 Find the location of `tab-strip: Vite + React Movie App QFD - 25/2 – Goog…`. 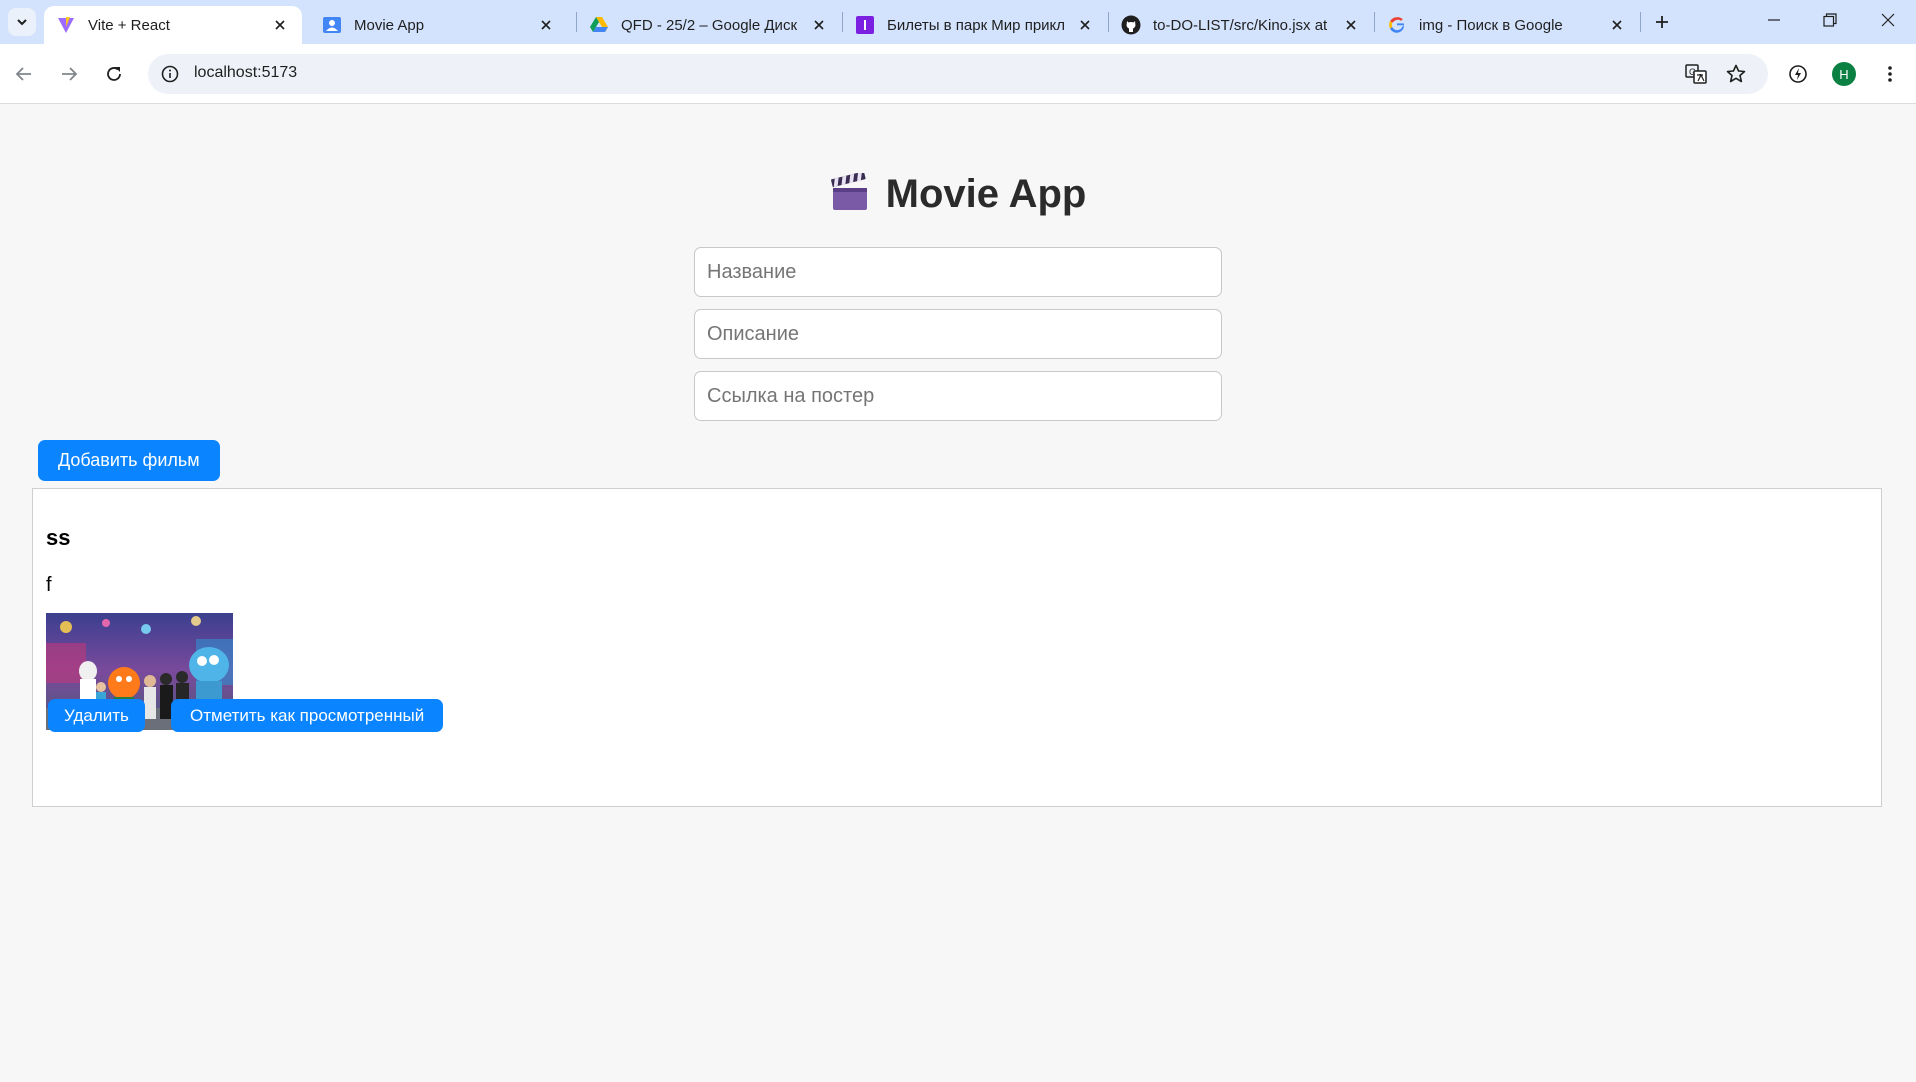

tab-strip: Vite + React Movie App QFD - 25/2 – Goog… is located at coordinates (958, 22).